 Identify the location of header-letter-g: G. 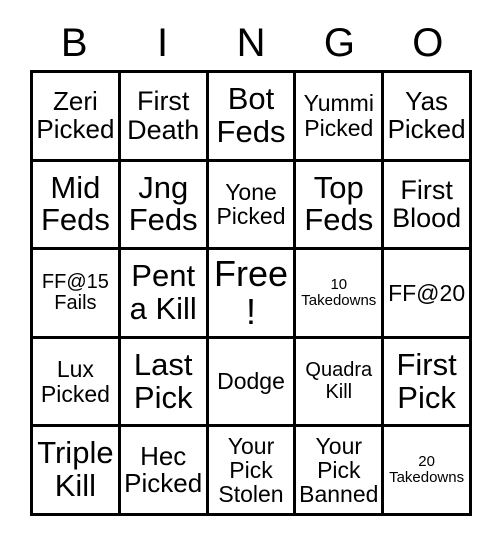
(339, 43).